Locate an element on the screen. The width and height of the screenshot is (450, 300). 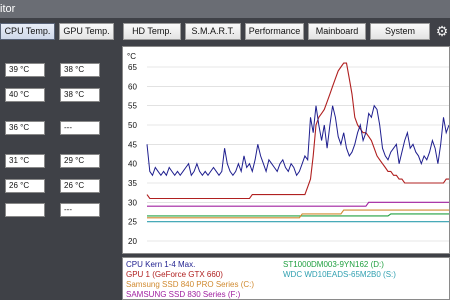
sensor-value: 40 °C is located at coordinates (25, 95).